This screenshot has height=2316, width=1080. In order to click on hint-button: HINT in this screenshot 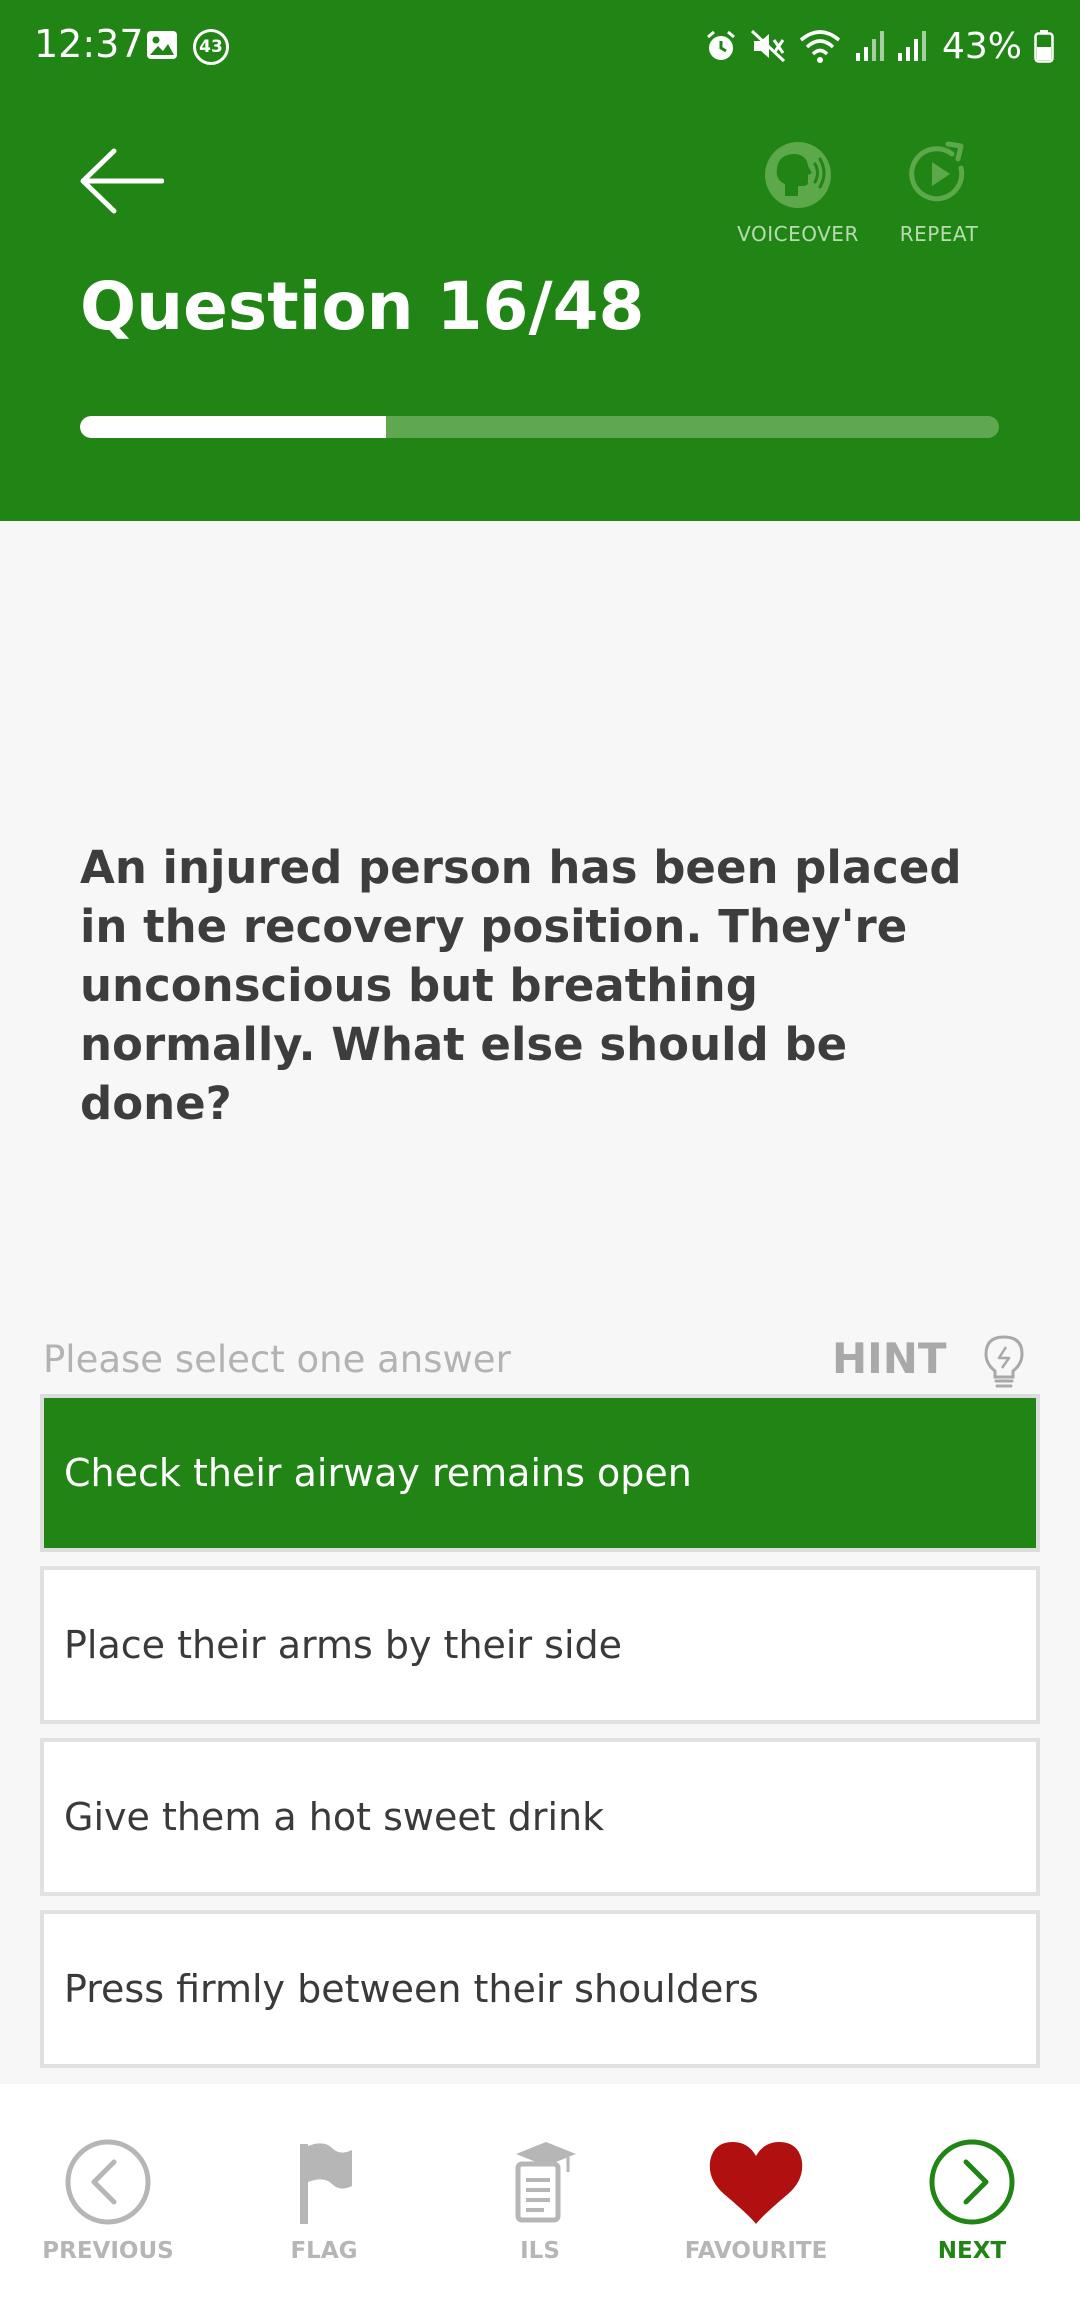, I will do `click(889, 1358)`.